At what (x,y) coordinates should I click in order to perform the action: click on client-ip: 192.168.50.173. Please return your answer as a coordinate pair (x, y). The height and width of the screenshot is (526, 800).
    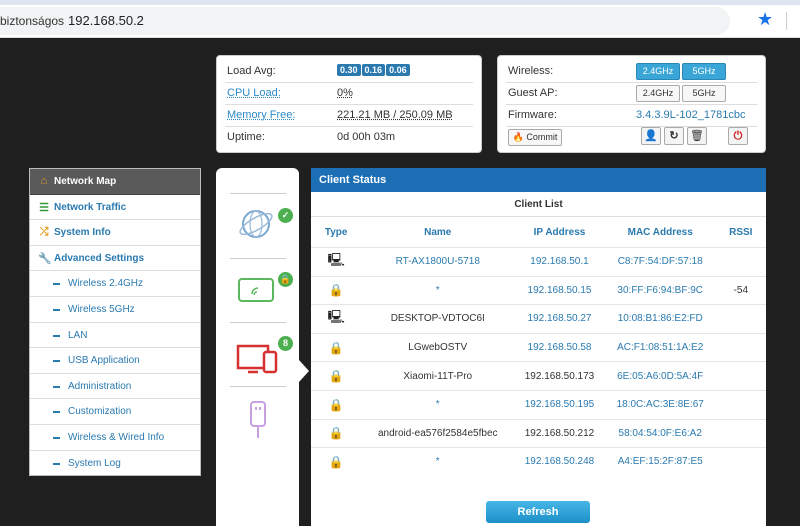
    Looking at the image, I should click on (559, 376).